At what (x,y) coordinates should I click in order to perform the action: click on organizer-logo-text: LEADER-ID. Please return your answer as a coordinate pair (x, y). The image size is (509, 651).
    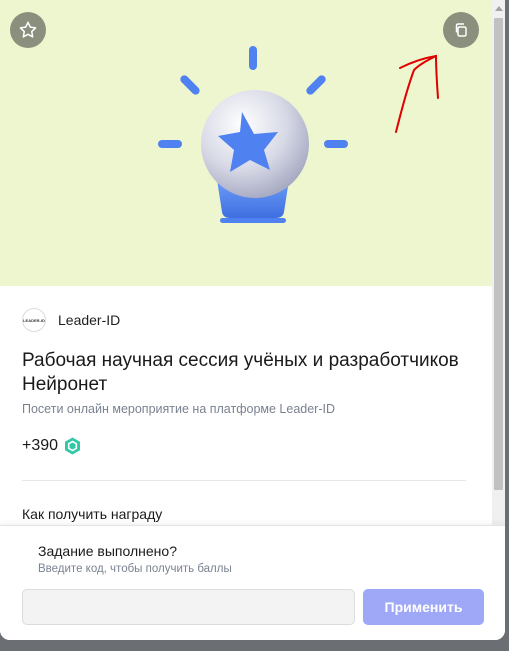
    Looking at the image, I should click on (34, 320).